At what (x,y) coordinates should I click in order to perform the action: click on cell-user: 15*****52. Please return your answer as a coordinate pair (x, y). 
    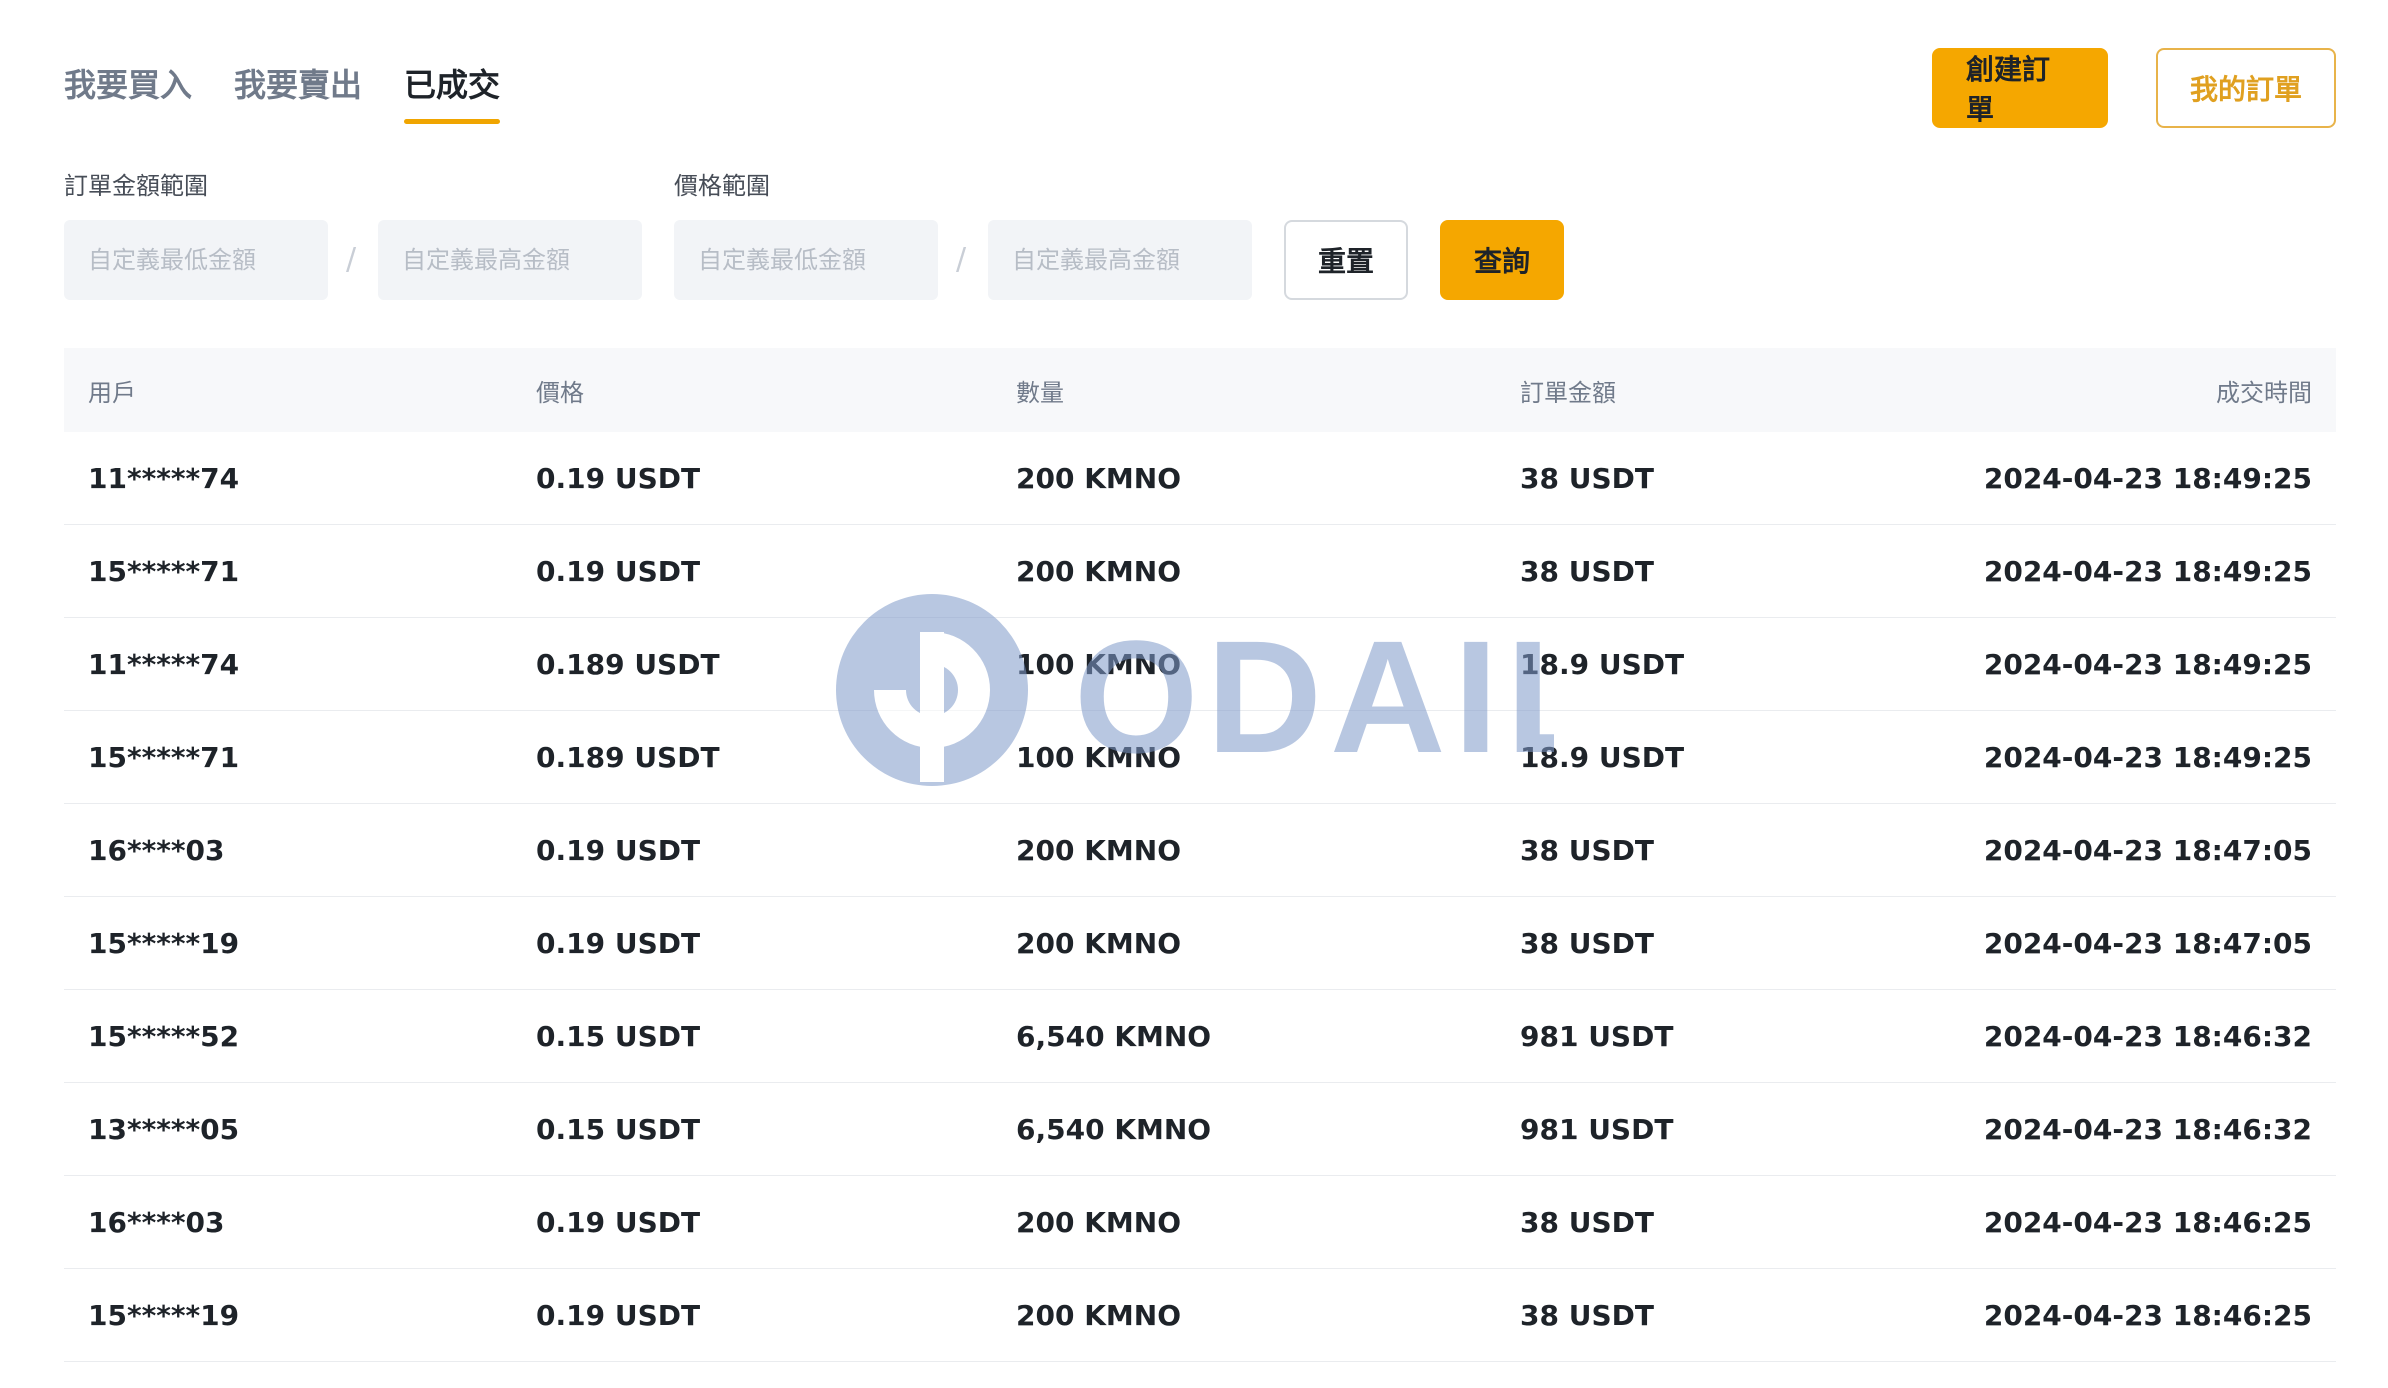
    Looking at the image, I should click on (164, 1036).